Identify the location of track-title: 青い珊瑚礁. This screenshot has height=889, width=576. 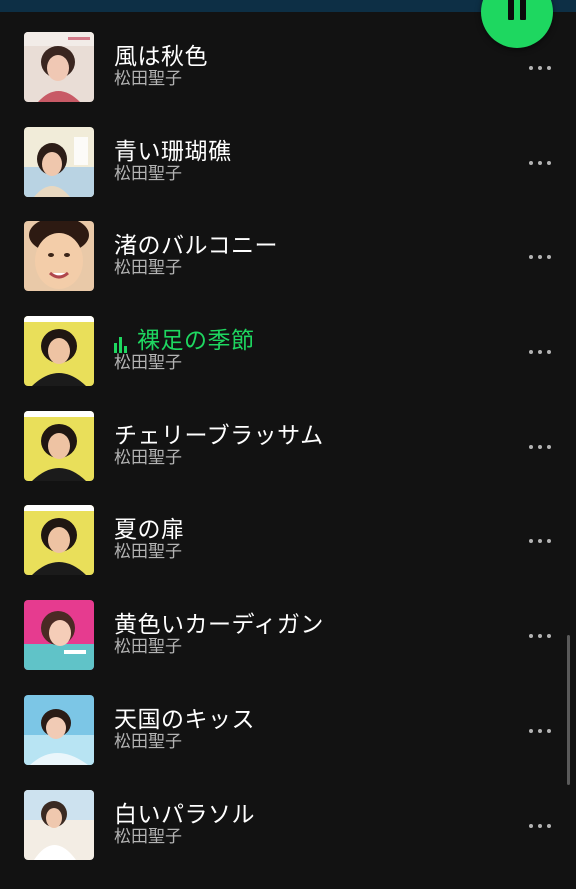
(173, 151).